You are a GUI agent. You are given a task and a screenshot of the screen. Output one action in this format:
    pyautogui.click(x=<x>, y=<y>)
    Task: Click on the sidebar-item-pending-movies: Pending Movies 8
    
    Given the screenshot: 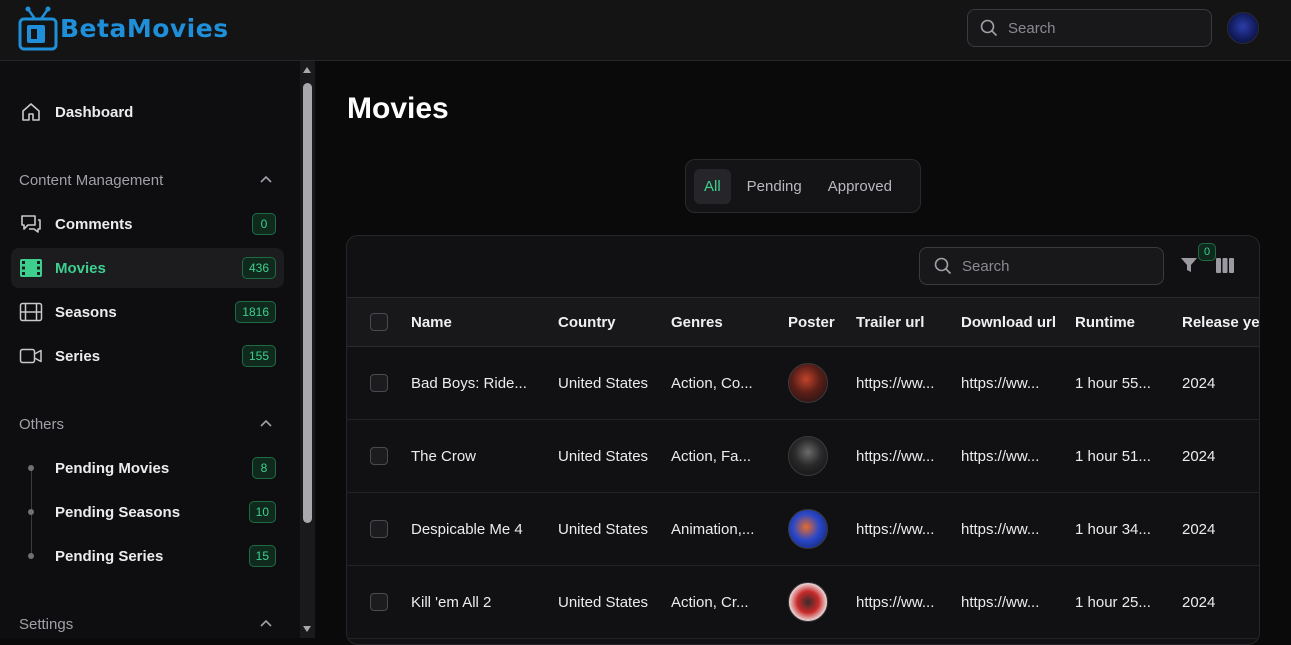 What is the action you would take?
    pyautogui.click(x=147, y=468)
    